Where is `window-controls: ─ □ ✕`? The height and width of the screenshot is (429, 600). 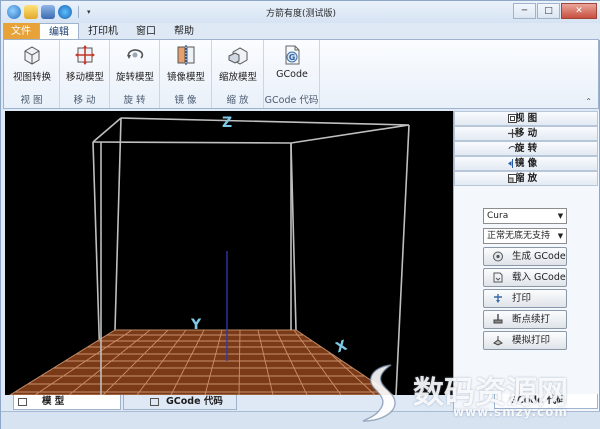 window-controls: ─ □ ✕ is located at coordinates (555, 11).